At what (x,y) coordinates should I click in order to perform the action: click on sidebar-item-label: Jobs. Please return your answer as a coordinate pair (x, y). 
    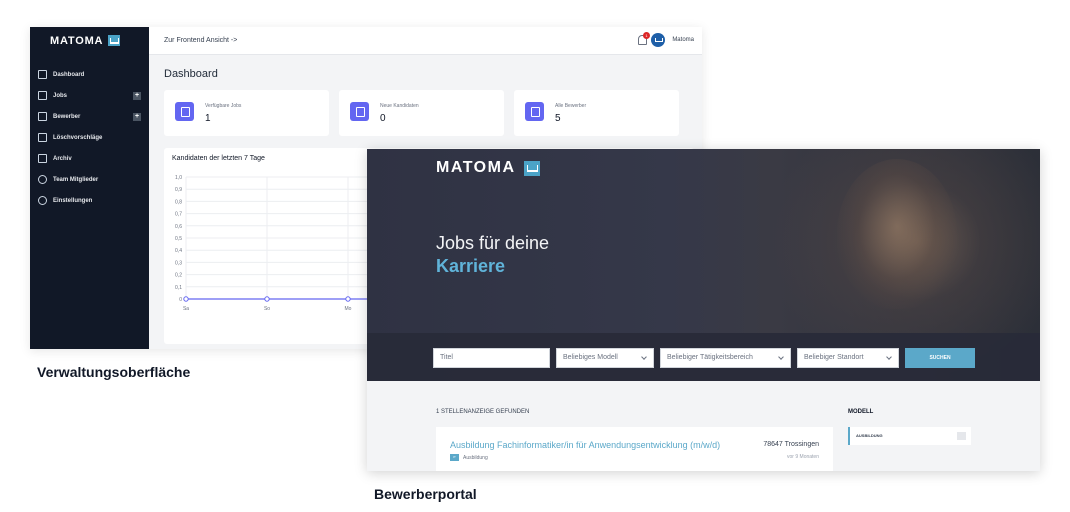
    Looking at the image, I should click on (60, 95).